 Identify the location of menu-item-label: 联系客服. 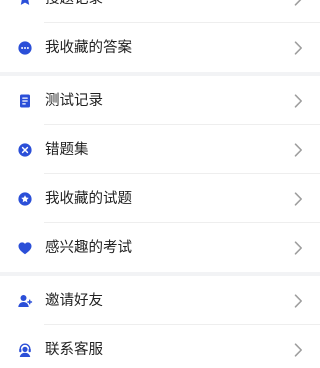
(74, 349).